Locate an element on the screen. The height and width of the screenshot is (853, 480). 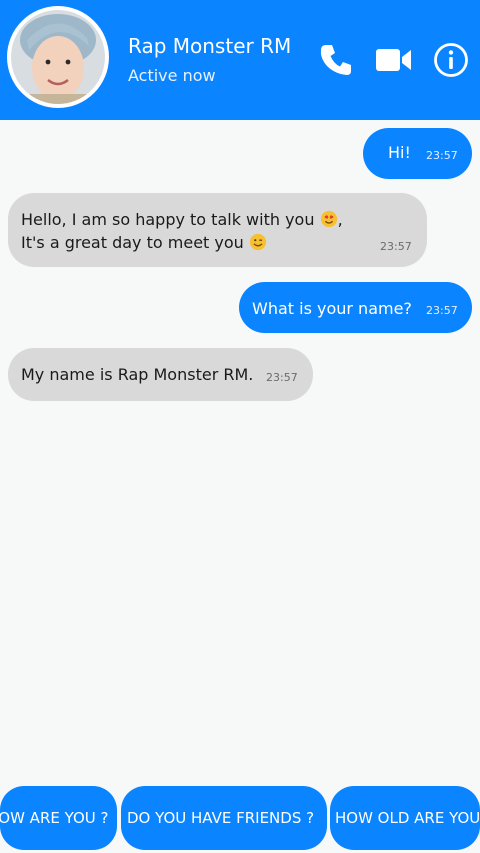
chat-header: Rap Monster RM Active now is located at coordinates (240, 60).